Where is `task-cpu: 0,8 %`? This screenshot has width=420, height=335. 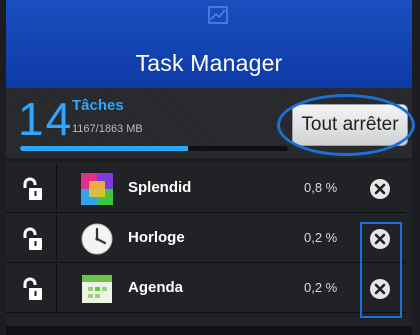
task-cpu: 0,8 % is located at coordinates (321, 187).